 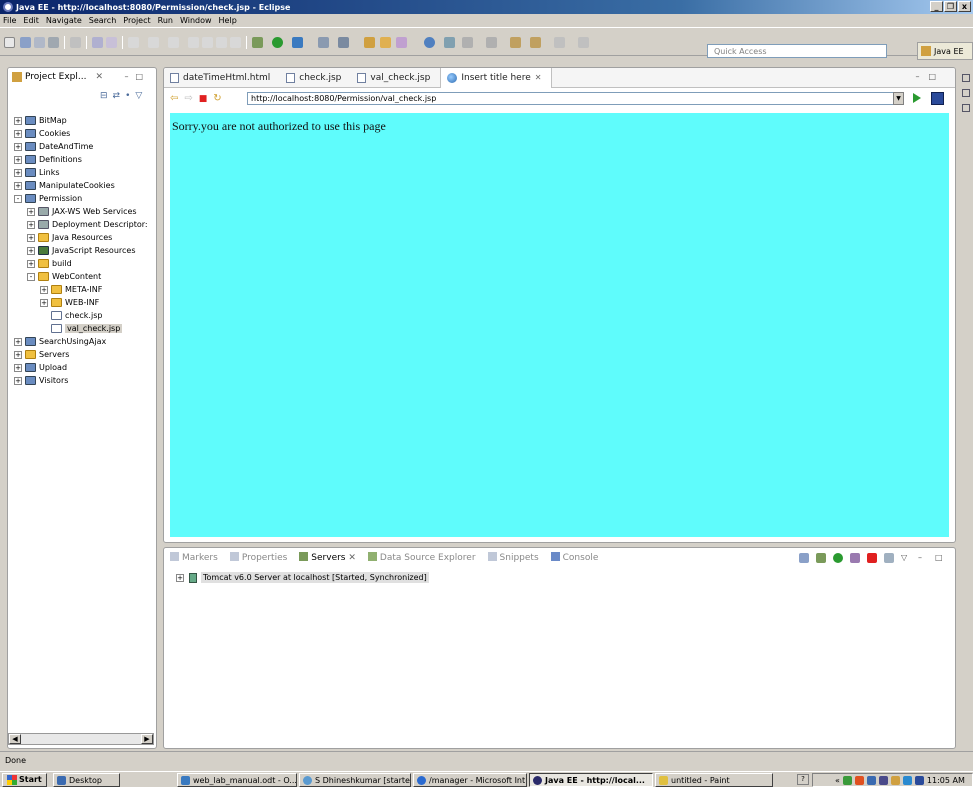 What do you see at coordinates (87, 224) in the screenshot?
I see `tree-item: + Deployment Descriptor:` at bounding box center [87, 224].